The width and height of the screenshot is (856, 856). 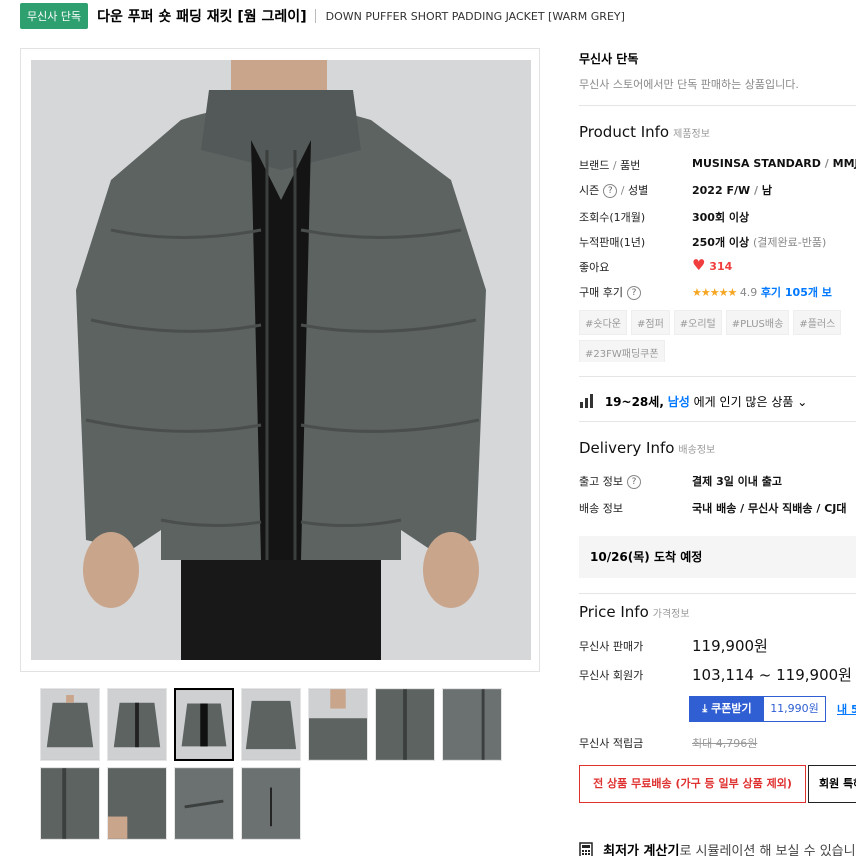 I want to click on tag: #23FW패딩쿠폰, so click(x=622, y=351).